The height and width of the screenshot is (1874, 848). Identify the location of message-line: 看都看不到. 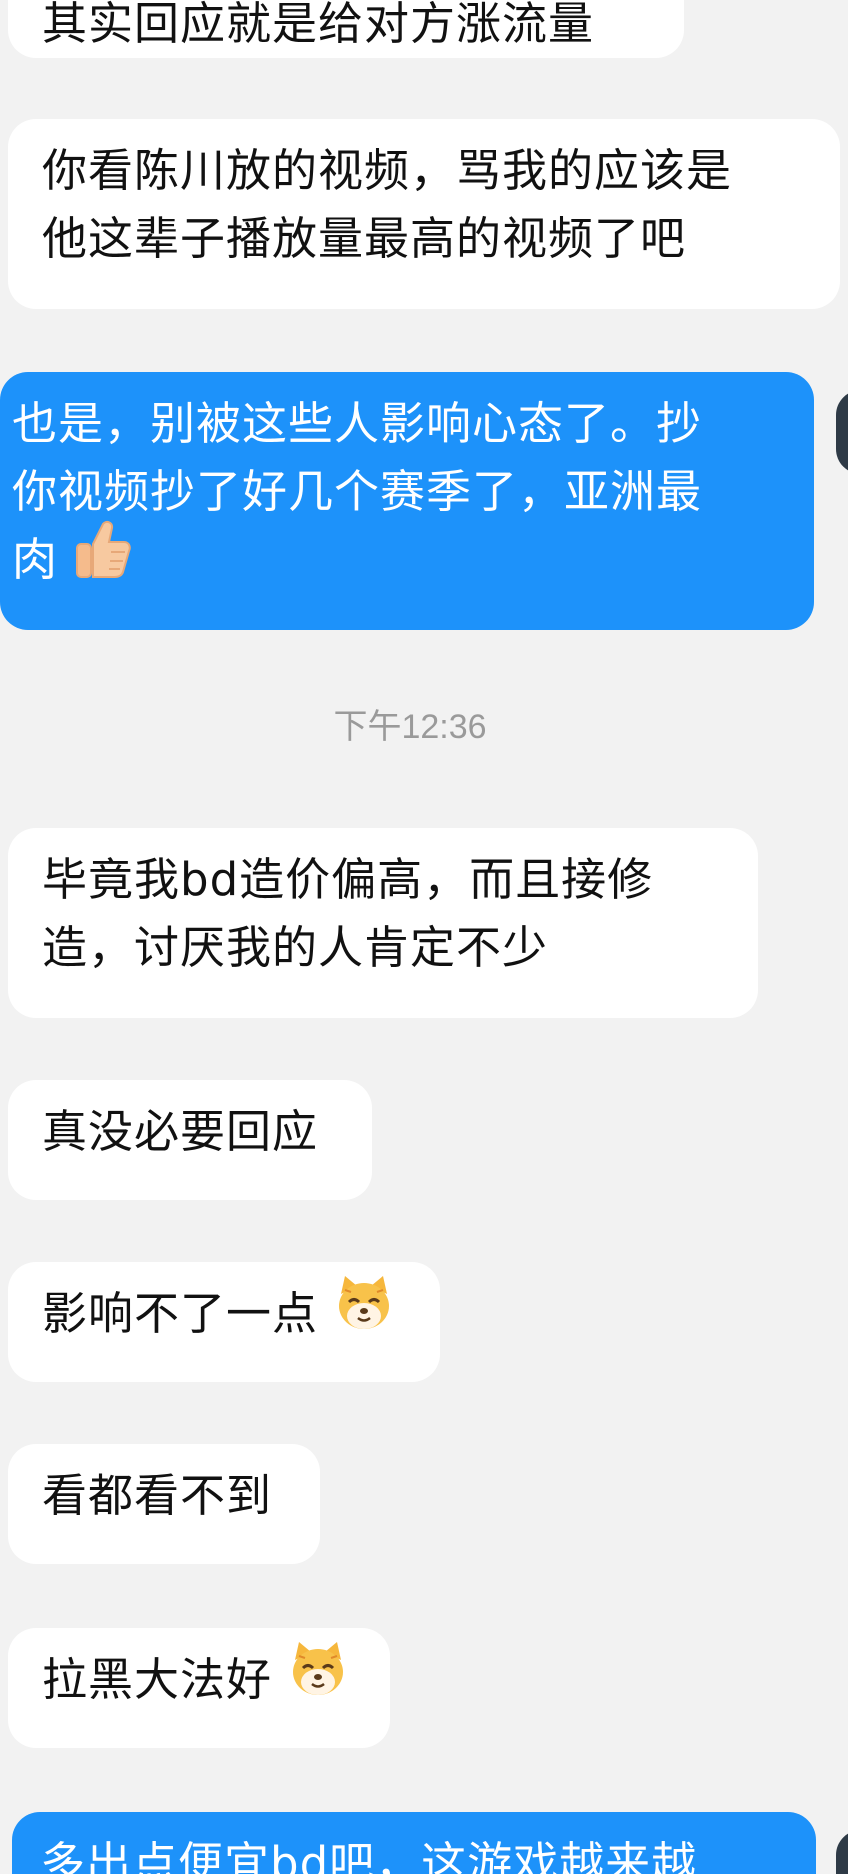
(157, 1495).